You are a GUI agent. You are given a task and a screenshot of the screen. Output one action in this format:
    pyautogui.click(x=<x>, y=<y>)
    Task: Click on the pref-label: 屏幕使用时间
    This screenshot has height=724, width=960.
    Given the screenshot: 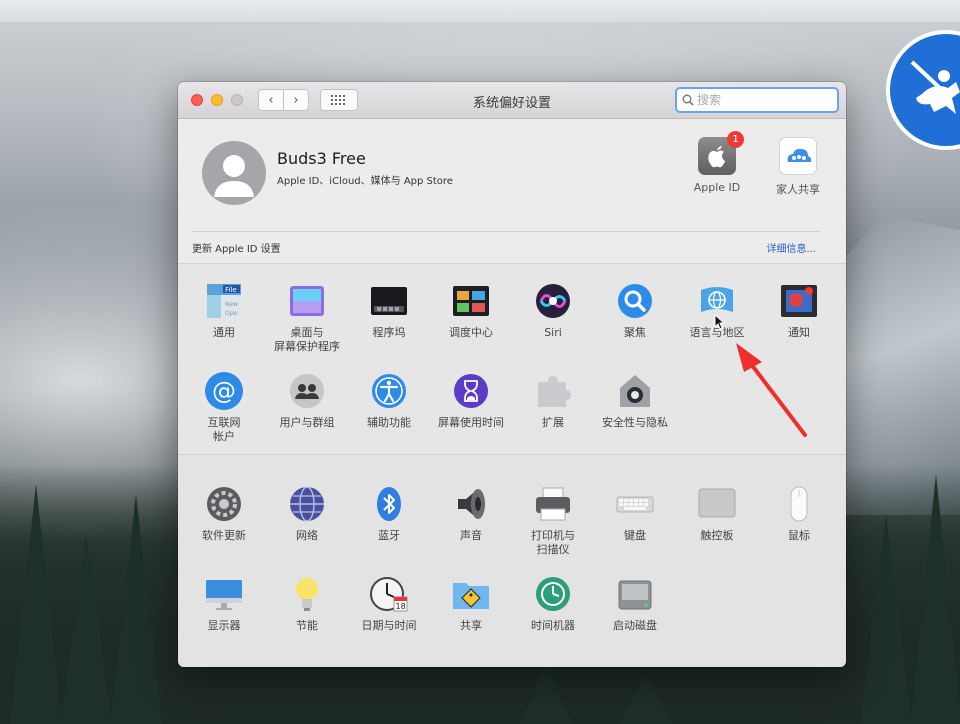 What is the action you would take?
    pyautogui.click(x=471, y=422)
    